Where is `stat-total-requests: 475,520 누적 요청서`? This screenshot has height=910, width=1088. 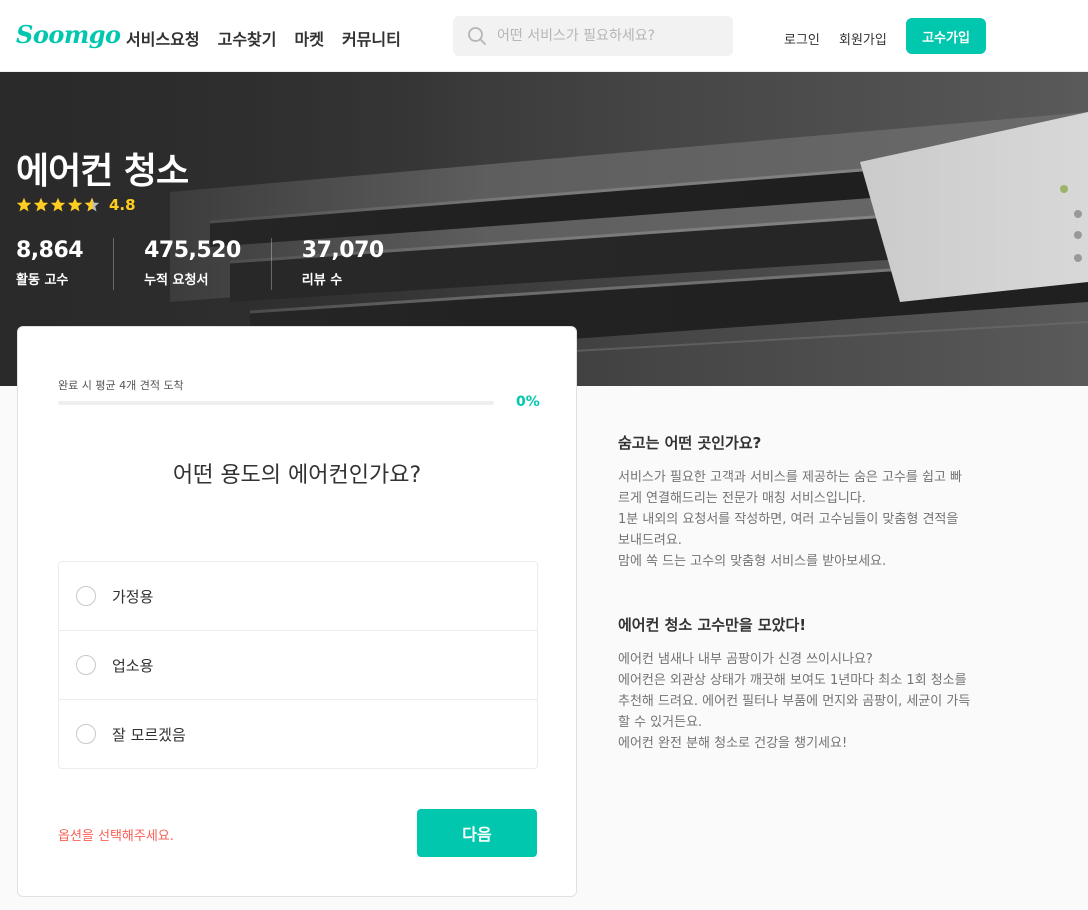 stat-total-requests: 475,520 누적 요청서 is located at coordinates (208, 264).